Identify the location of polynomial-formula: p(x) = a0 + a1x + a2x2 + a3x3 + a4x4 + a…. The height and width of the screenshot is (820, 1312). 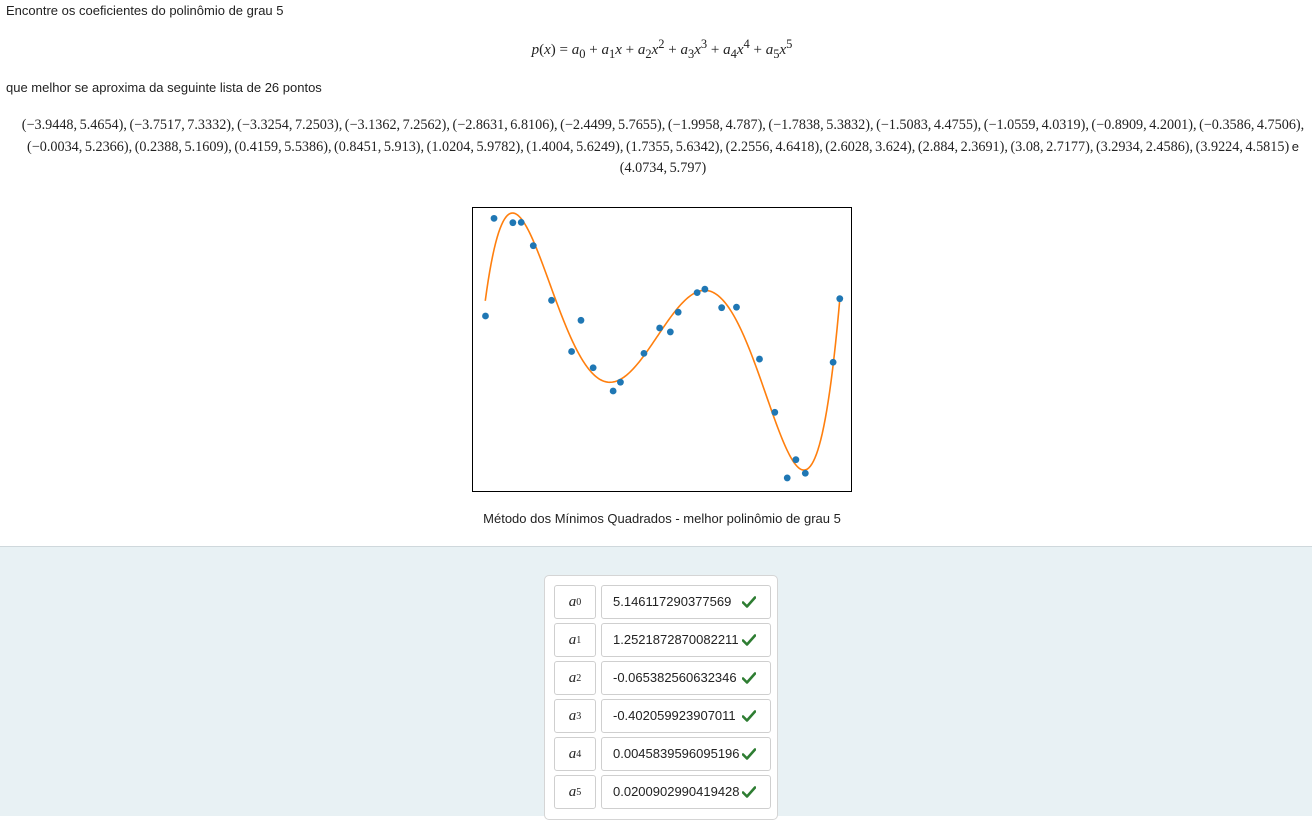
(662, 49).